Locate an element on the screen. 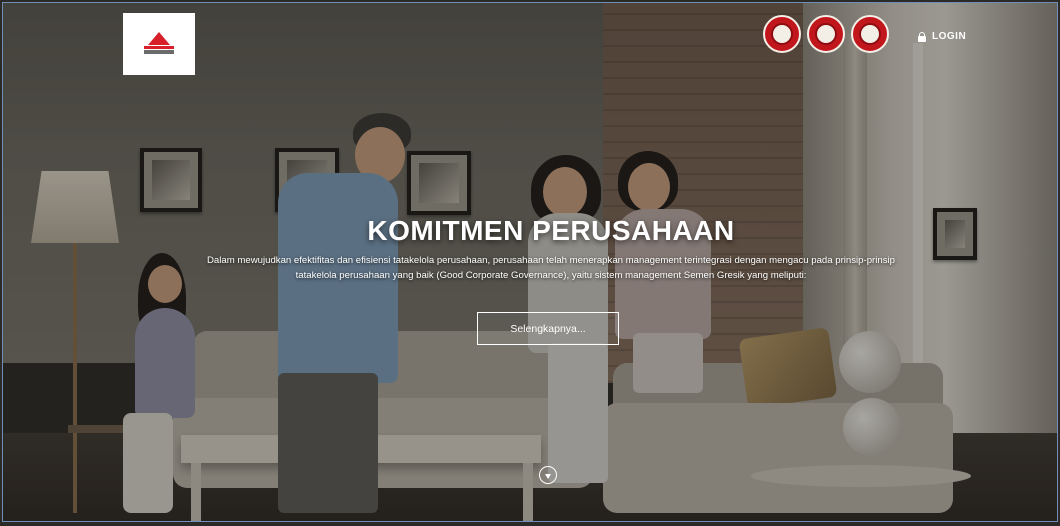 Image resolution: width=1060 pixels, height=526 pixels. login-link: LOGIN is located at coordinates (942, 36).